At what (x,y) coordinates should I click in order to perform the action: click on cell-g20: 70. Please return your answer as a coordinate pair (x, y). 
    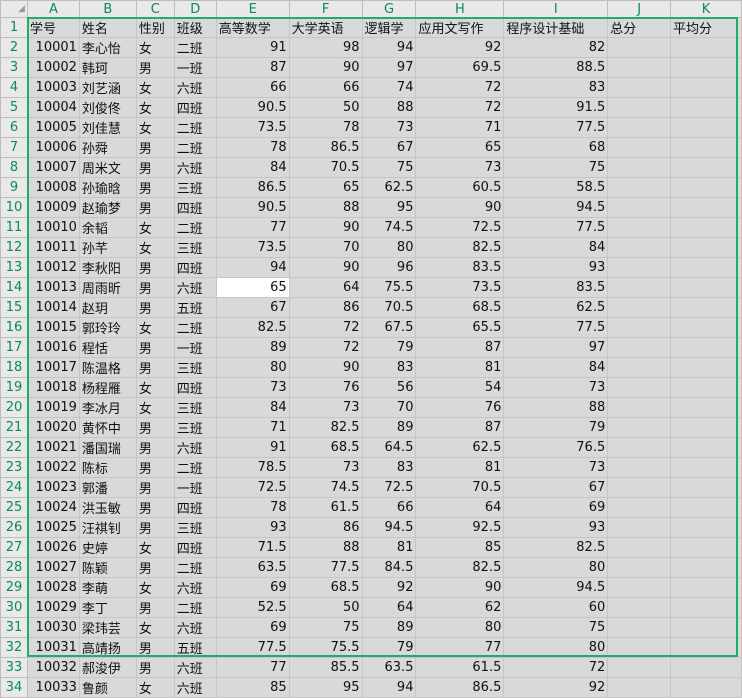
    Looking at the image, I should click on (389, 407).